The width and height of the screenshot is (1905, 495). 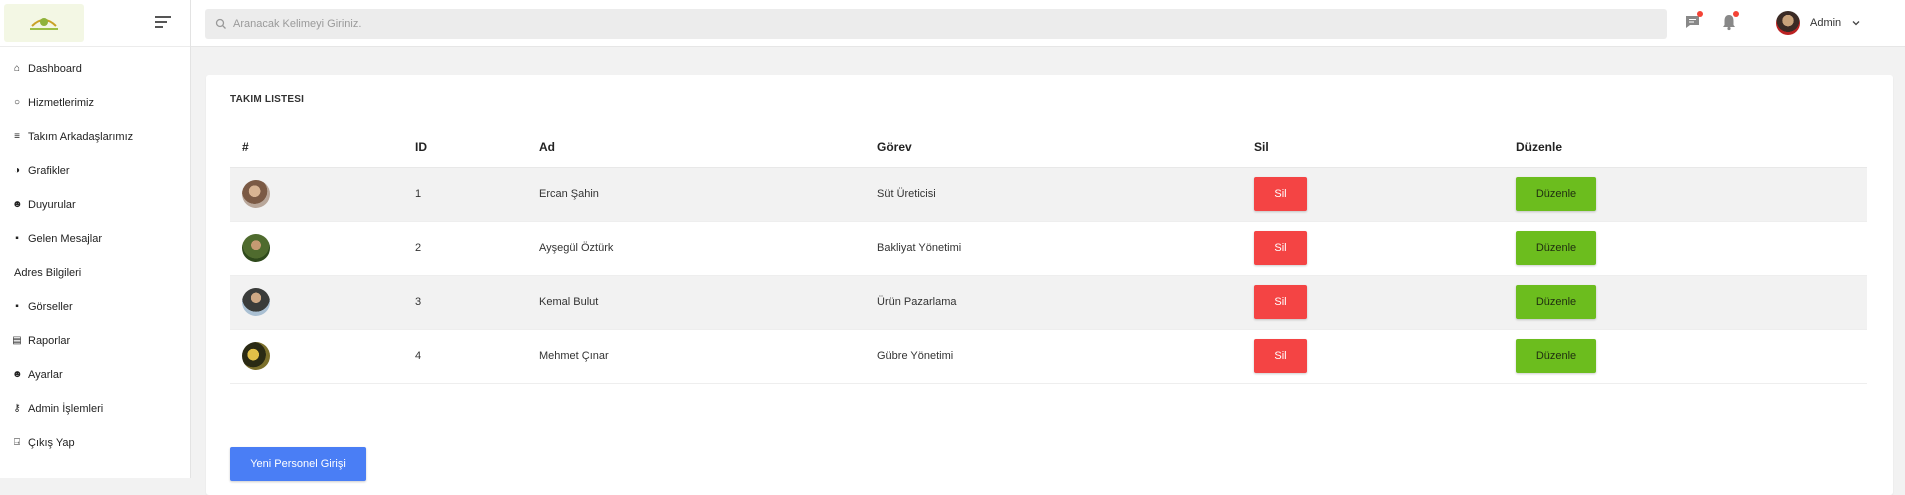 I want to click on sidebar-item-admin: ⚷ Admin İşlemleri, so click(x=95, y=409).